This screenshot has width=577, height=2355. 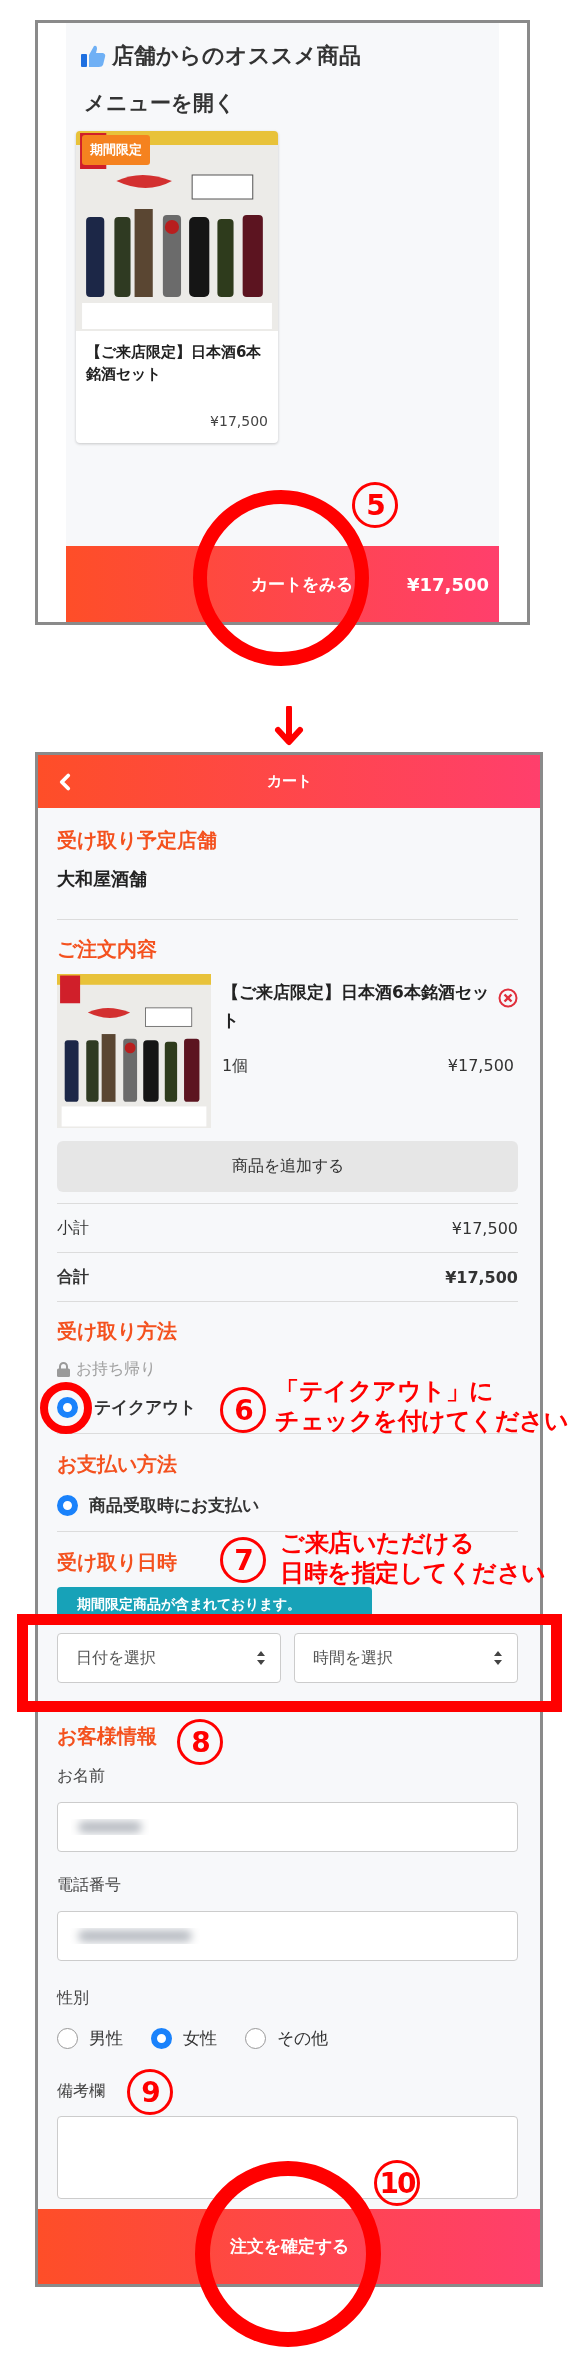 What do you see at coordinates (117, 1464) in the screenshot?
I see `section-heading: お支払い方法` at bounding box center [117, 1464].